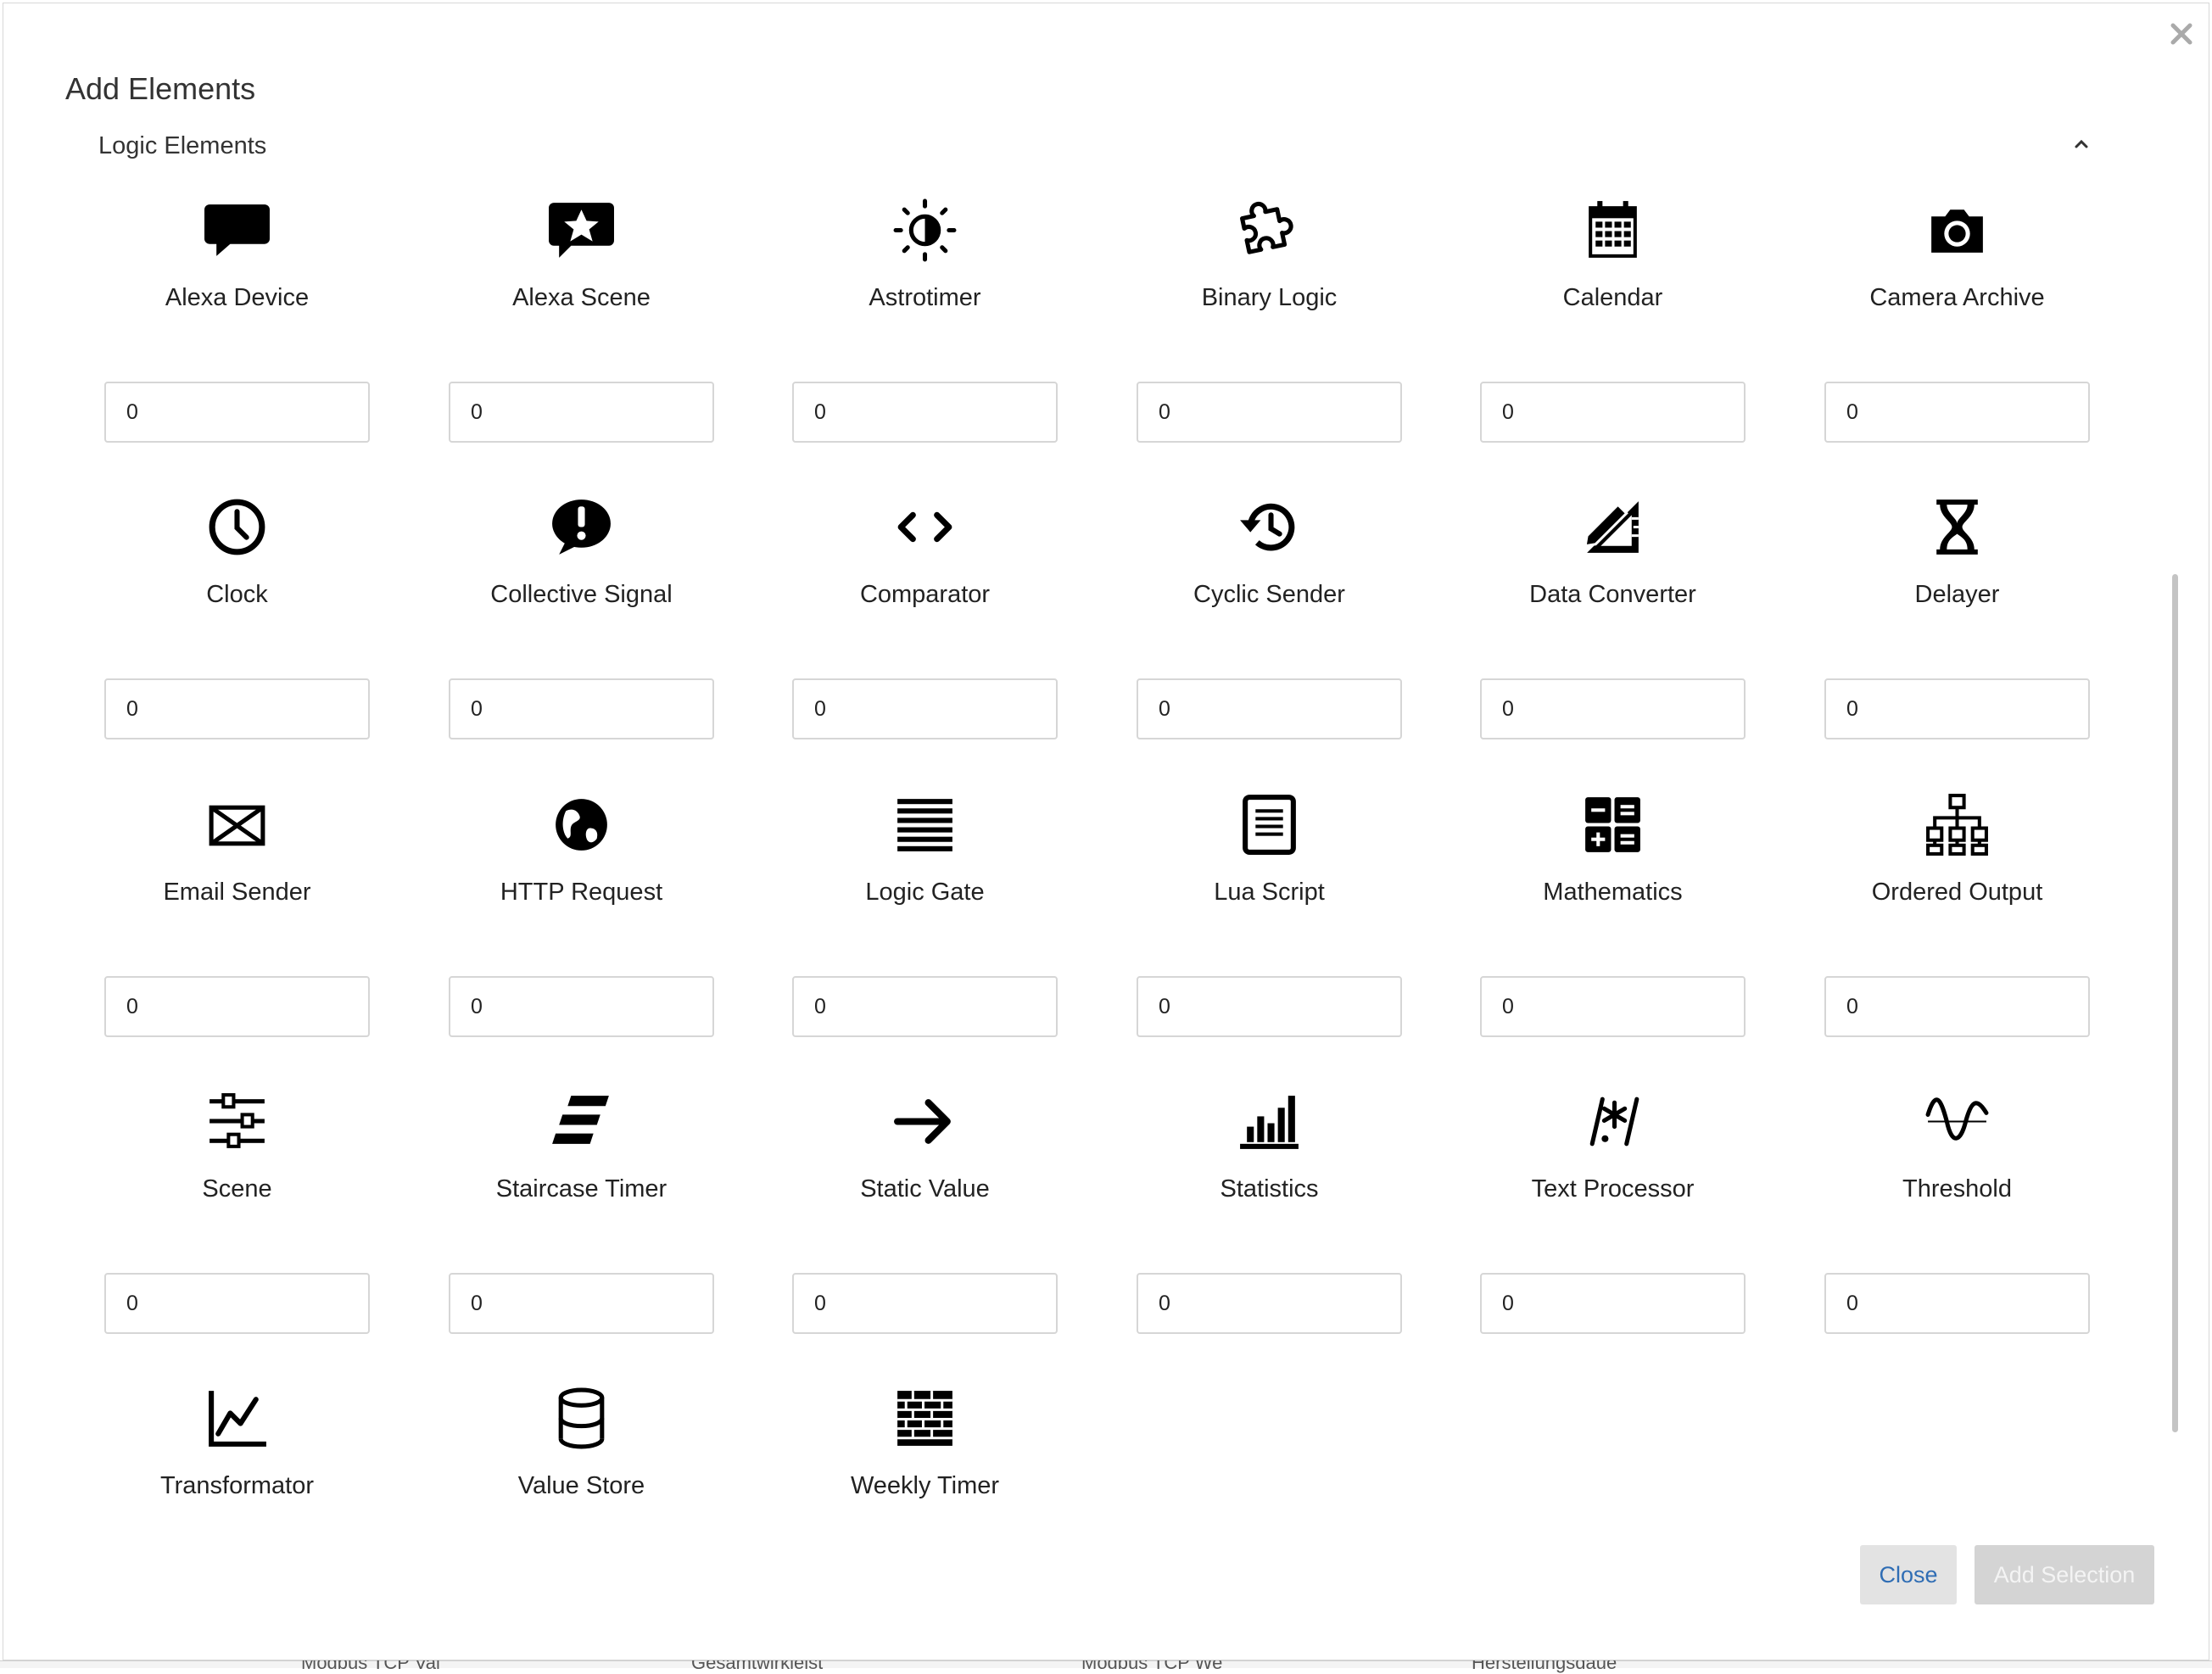 Image resolution: width=2212 pixels, height=1674 pixels. What do you see at coordinates (2081, 144) in the screenshot?
I see `chevron-up-icon` at bounding box center [2081, 144].